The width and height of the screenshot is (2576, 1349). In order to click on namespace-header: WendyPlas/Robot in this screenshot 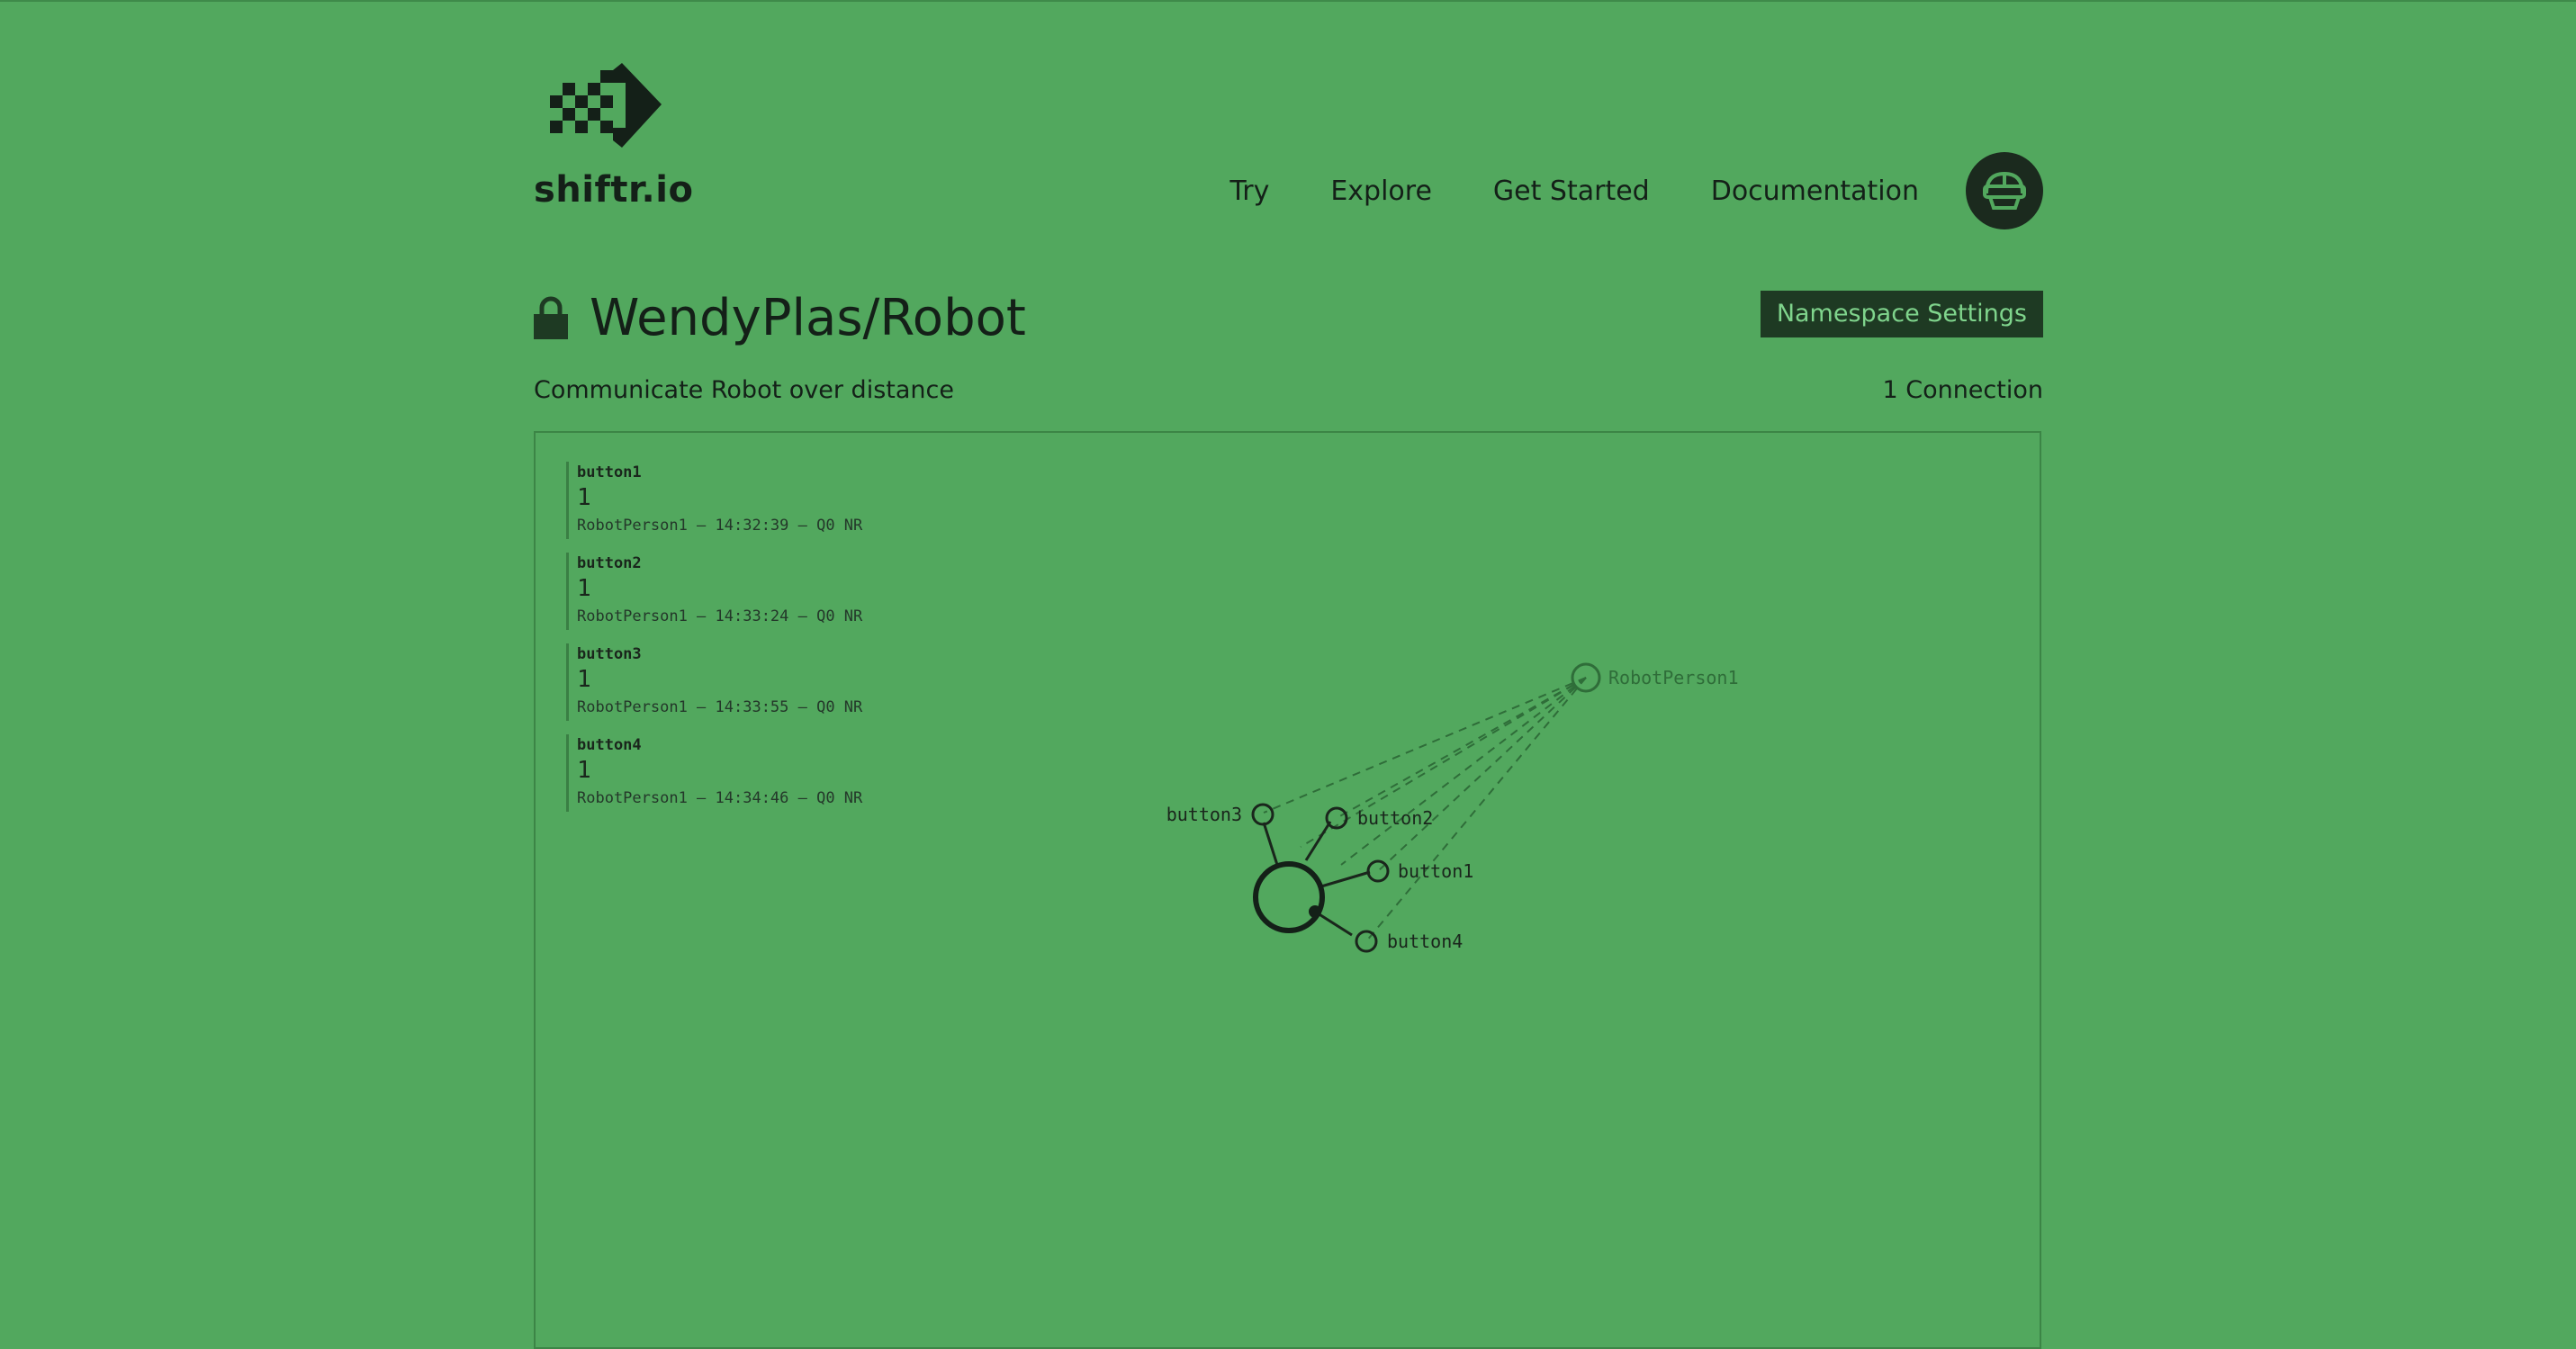, I will do `click(780, 317)`.